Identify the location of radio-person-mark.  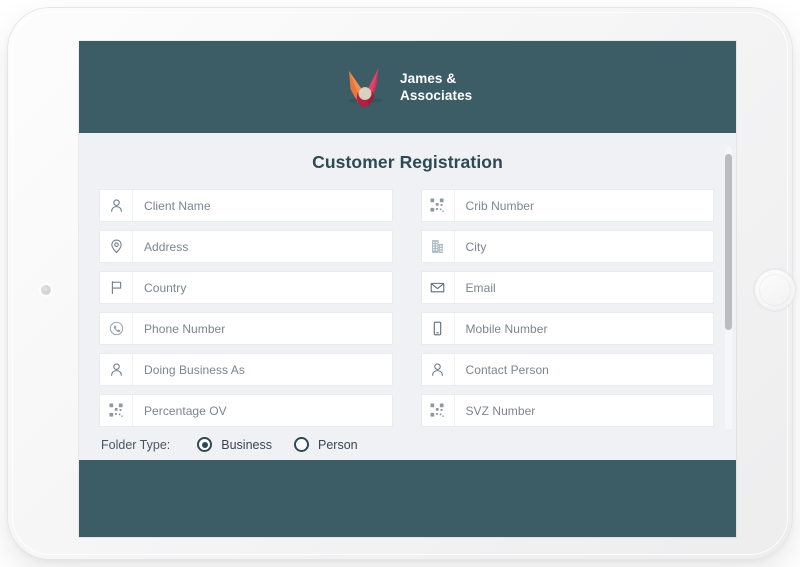
(301, 444).